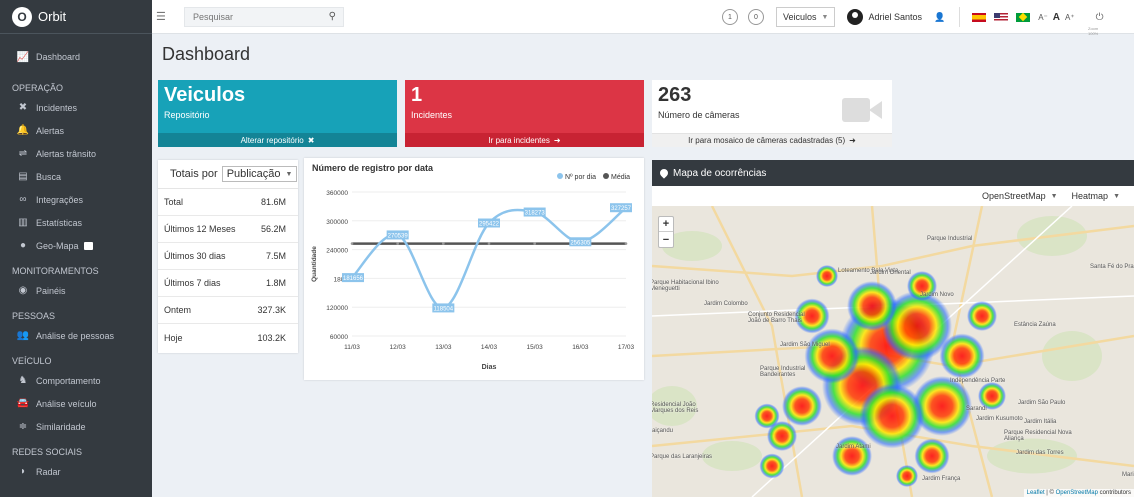  Describe the element at coordinates (960, 17) in the screenshot. I see `divider` at that location.